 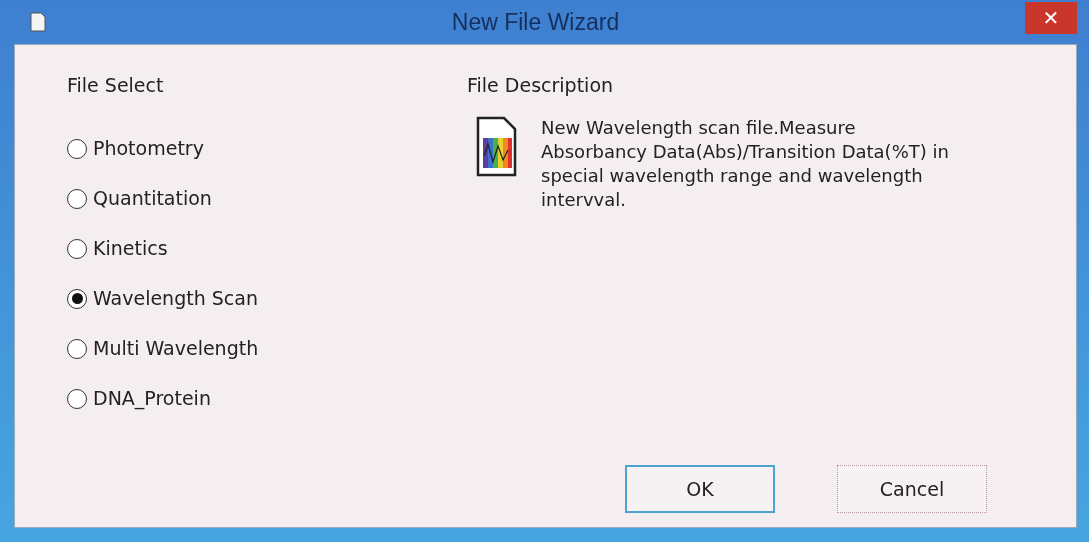 I want to click on option-label: Multi Wavelength, so click(x=176, y=348).